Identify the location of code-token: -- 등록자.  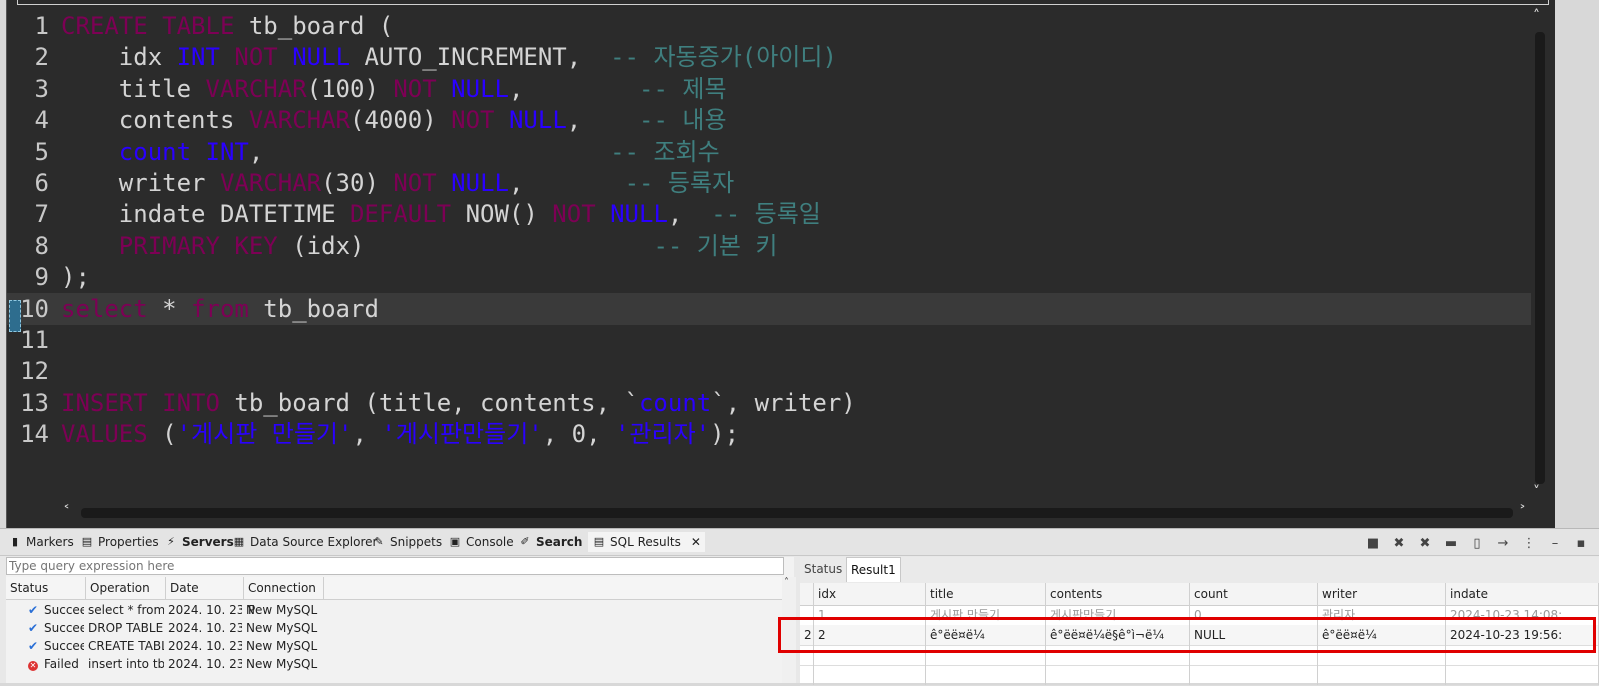
(679, 183).